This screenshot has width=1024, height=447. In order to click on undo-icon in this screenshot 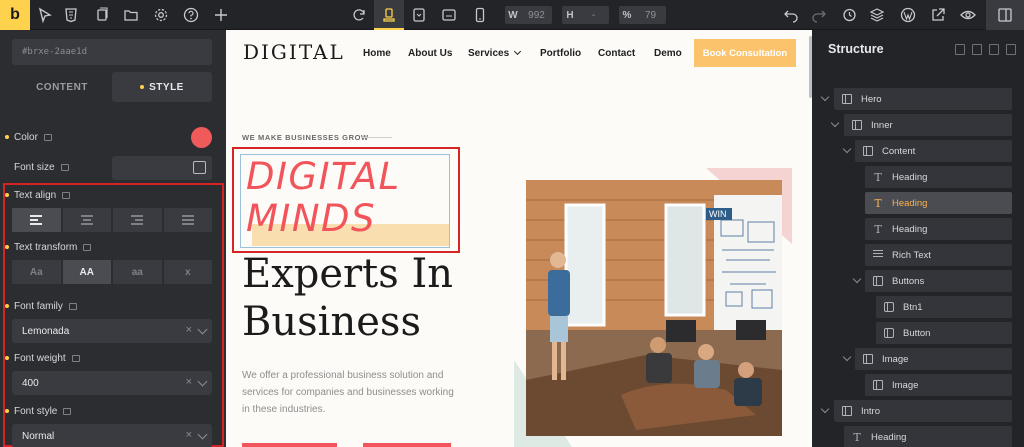, I will do `click(791, 15)`.